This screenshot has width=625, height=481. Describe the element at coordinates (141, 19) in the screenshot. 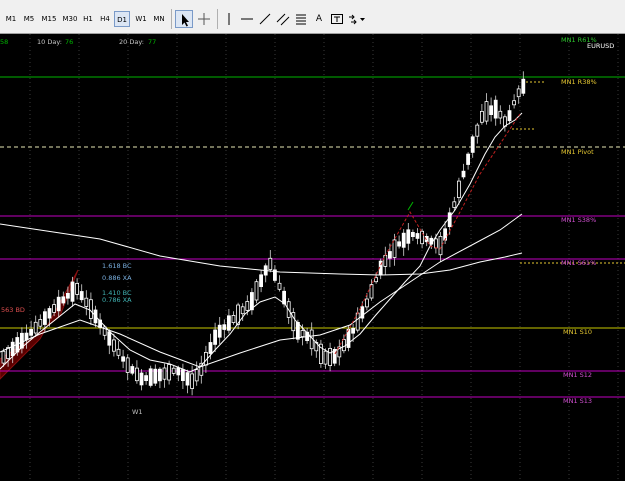

I see `timeframe-w1: W1` at that location.